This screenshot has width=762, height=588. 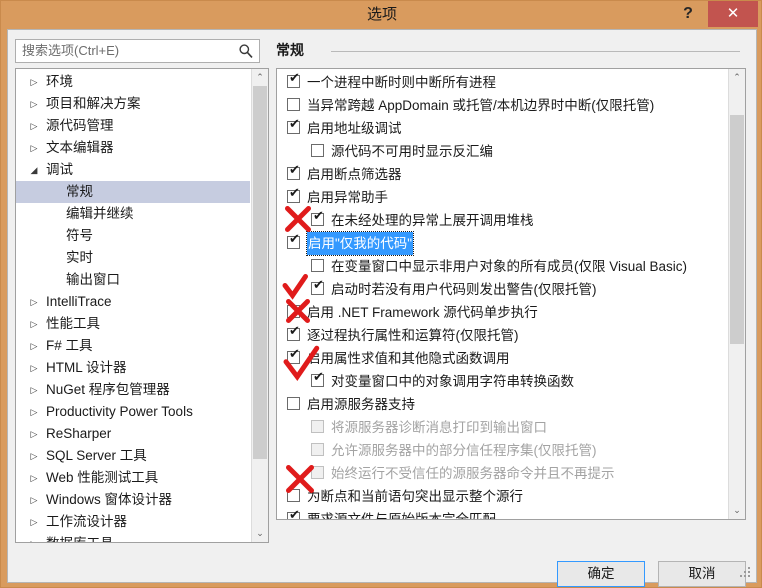 What do you see at coordinates (133, 148) in the screenshot?
I see `sidebar-item: ▷ 文本编辑器` at bounding box center [133, 148].